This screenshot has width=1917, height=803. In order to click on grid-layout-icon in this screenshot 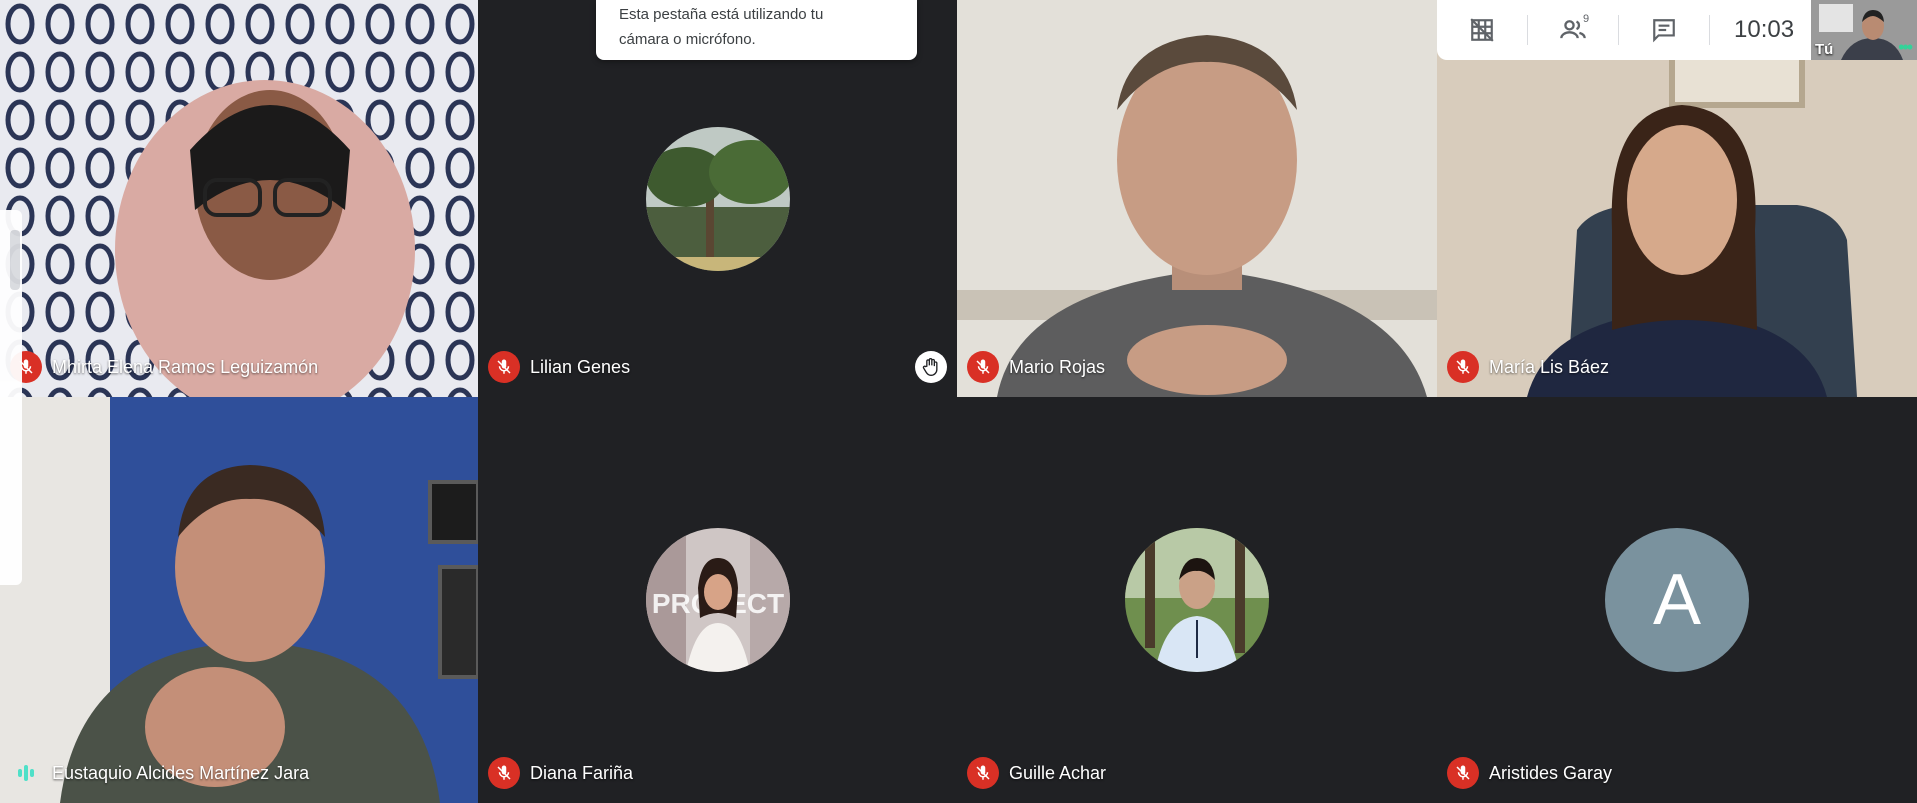, I will do `click(1482, 30)`.